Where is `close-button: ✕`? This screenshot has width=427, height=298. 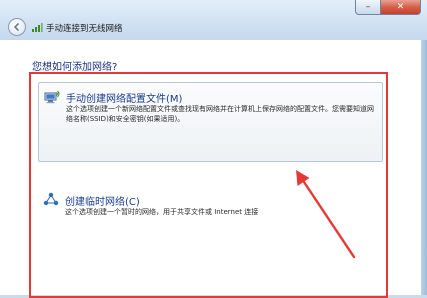
close-button: ✕ is located at coordinates (401, 7).